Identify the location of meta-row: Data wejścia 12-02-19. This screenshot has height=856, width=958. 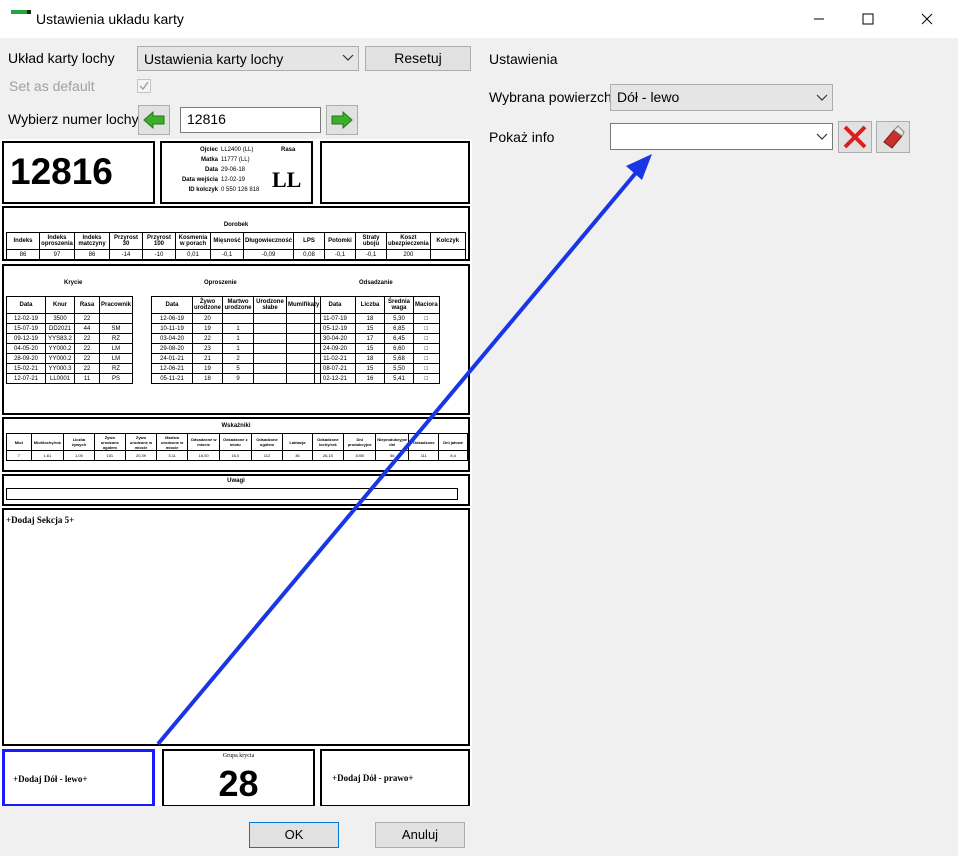
(213, 180).